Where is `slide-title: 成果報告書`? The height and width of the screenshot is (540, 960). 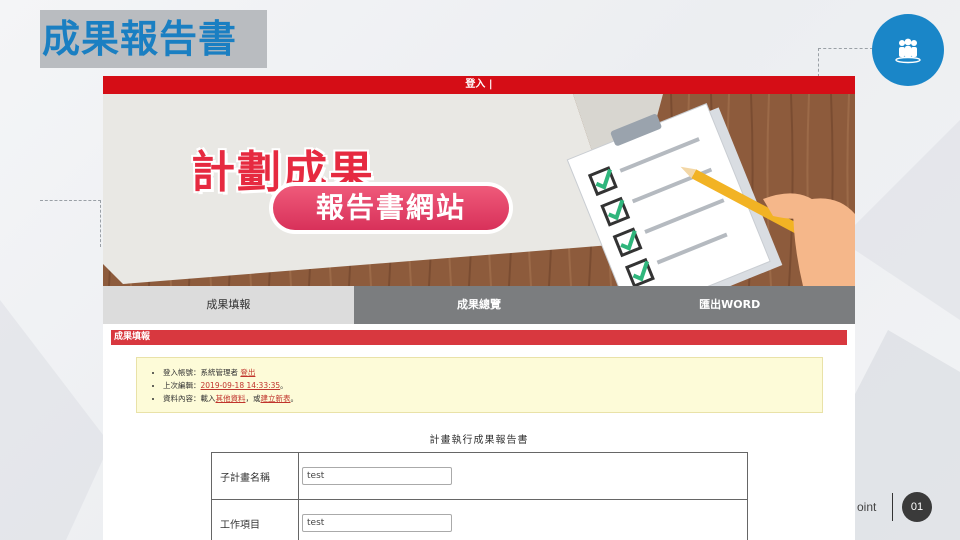
slide-title: 成果報告書 is located at coordinates (153, 39).